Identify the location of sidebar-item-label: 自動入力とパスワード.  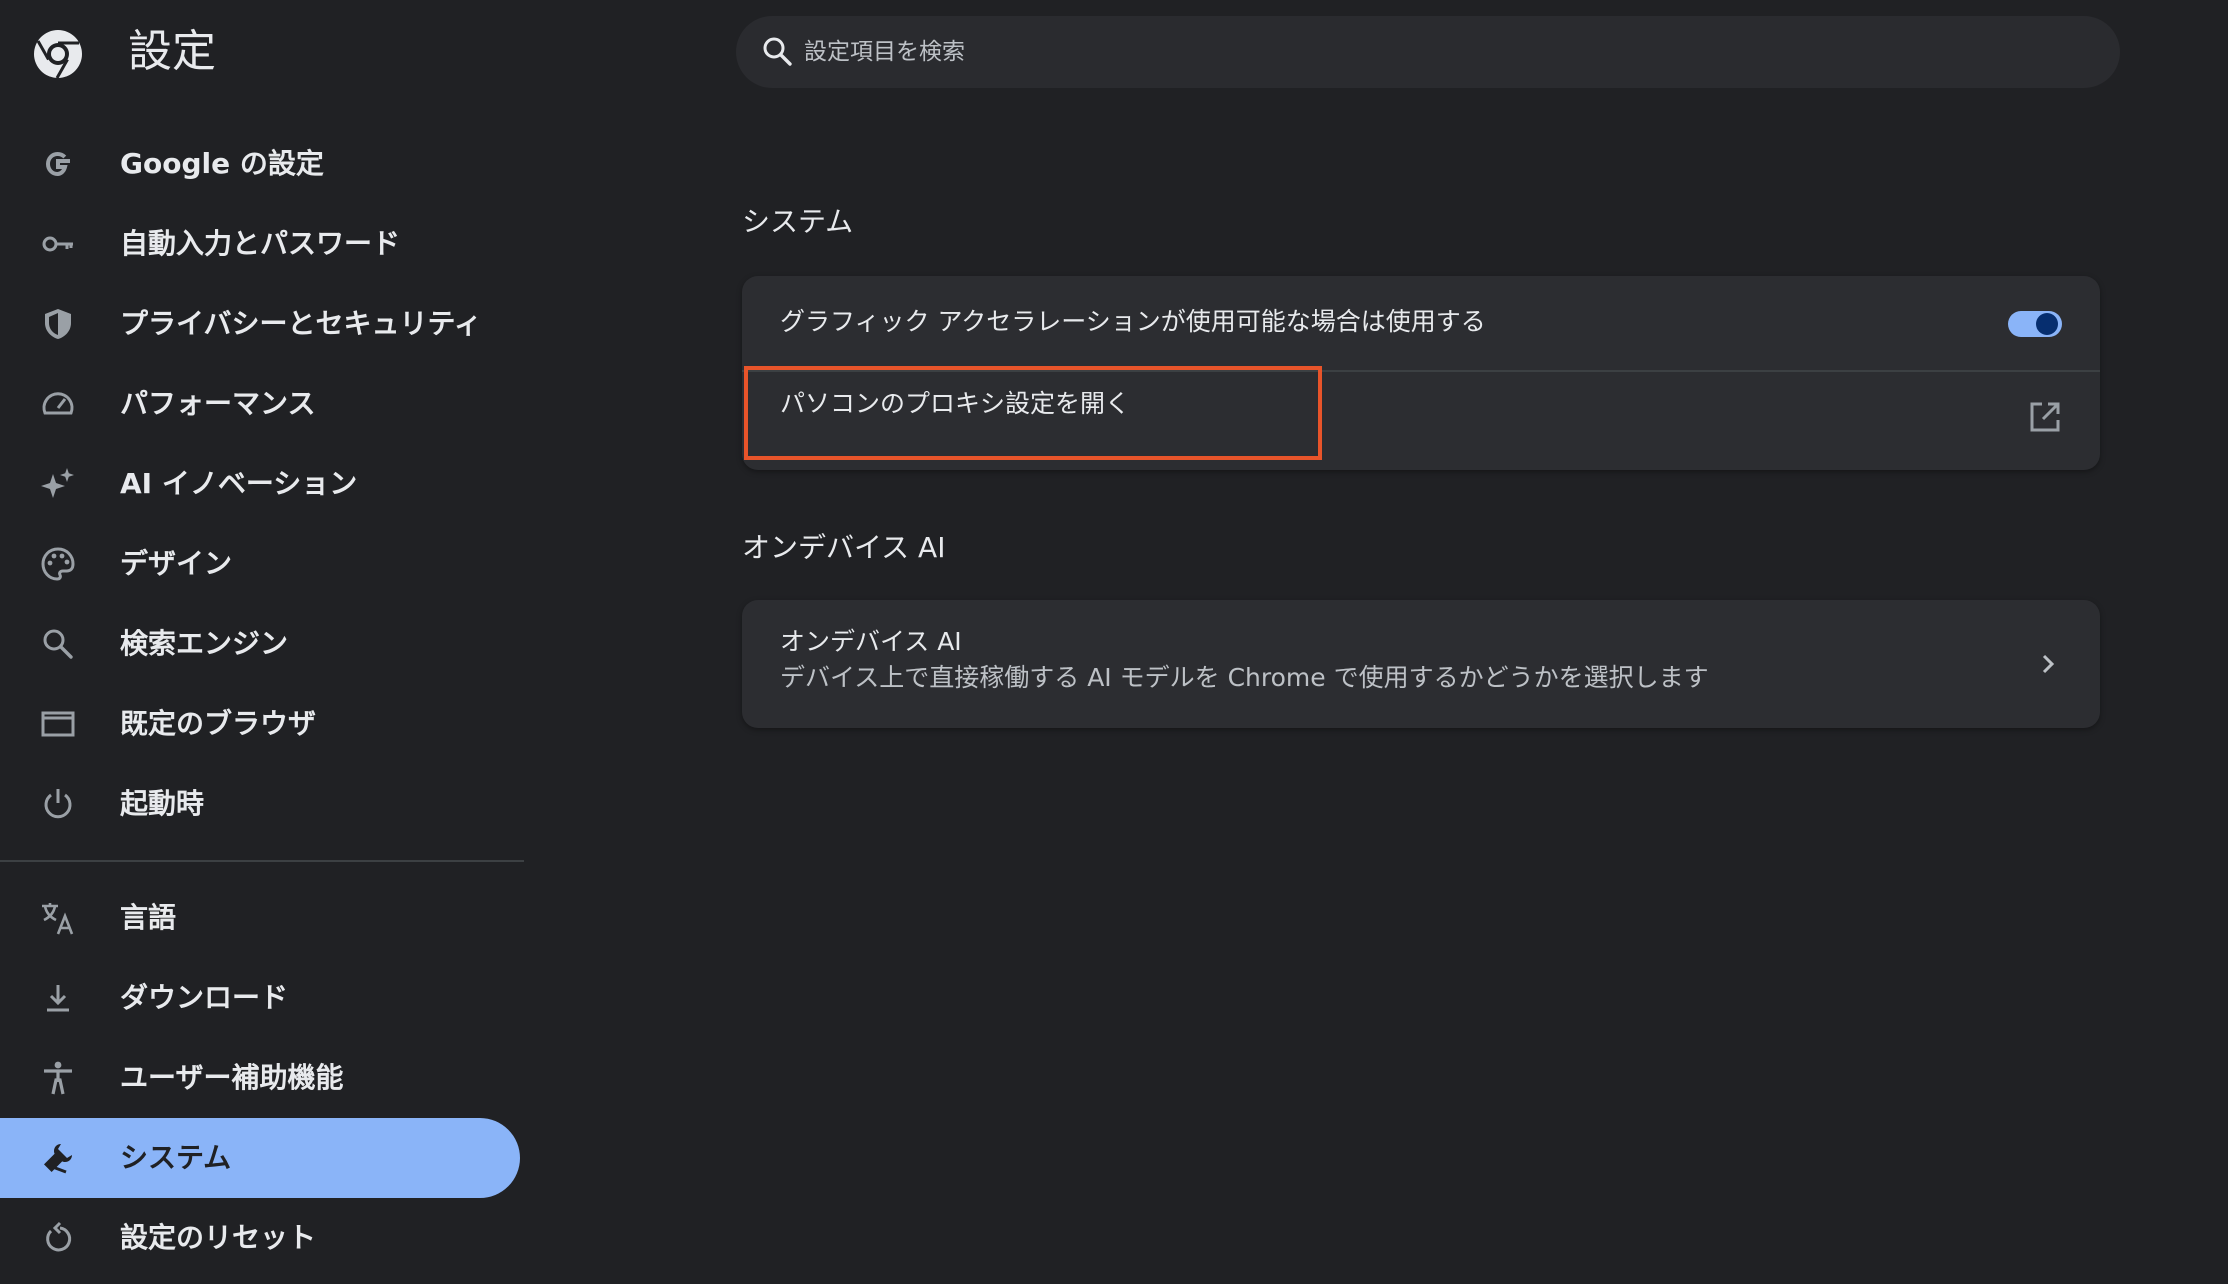
(260, 243).